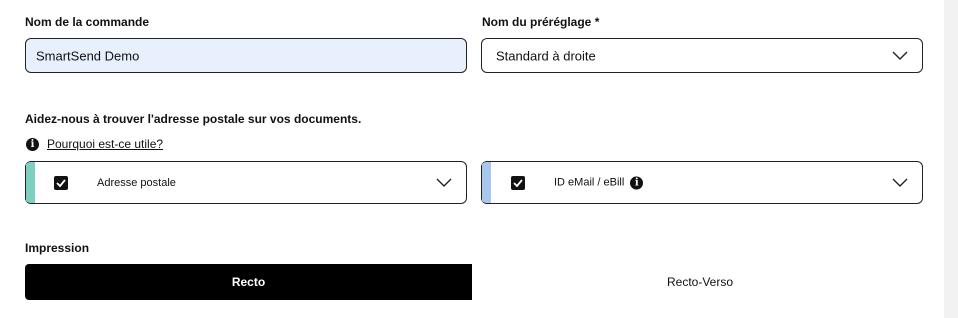  Describe the element at coordinates (702, 182) in the screenshot. I see `ebill-select: ID eMail / eBill i` at that location.